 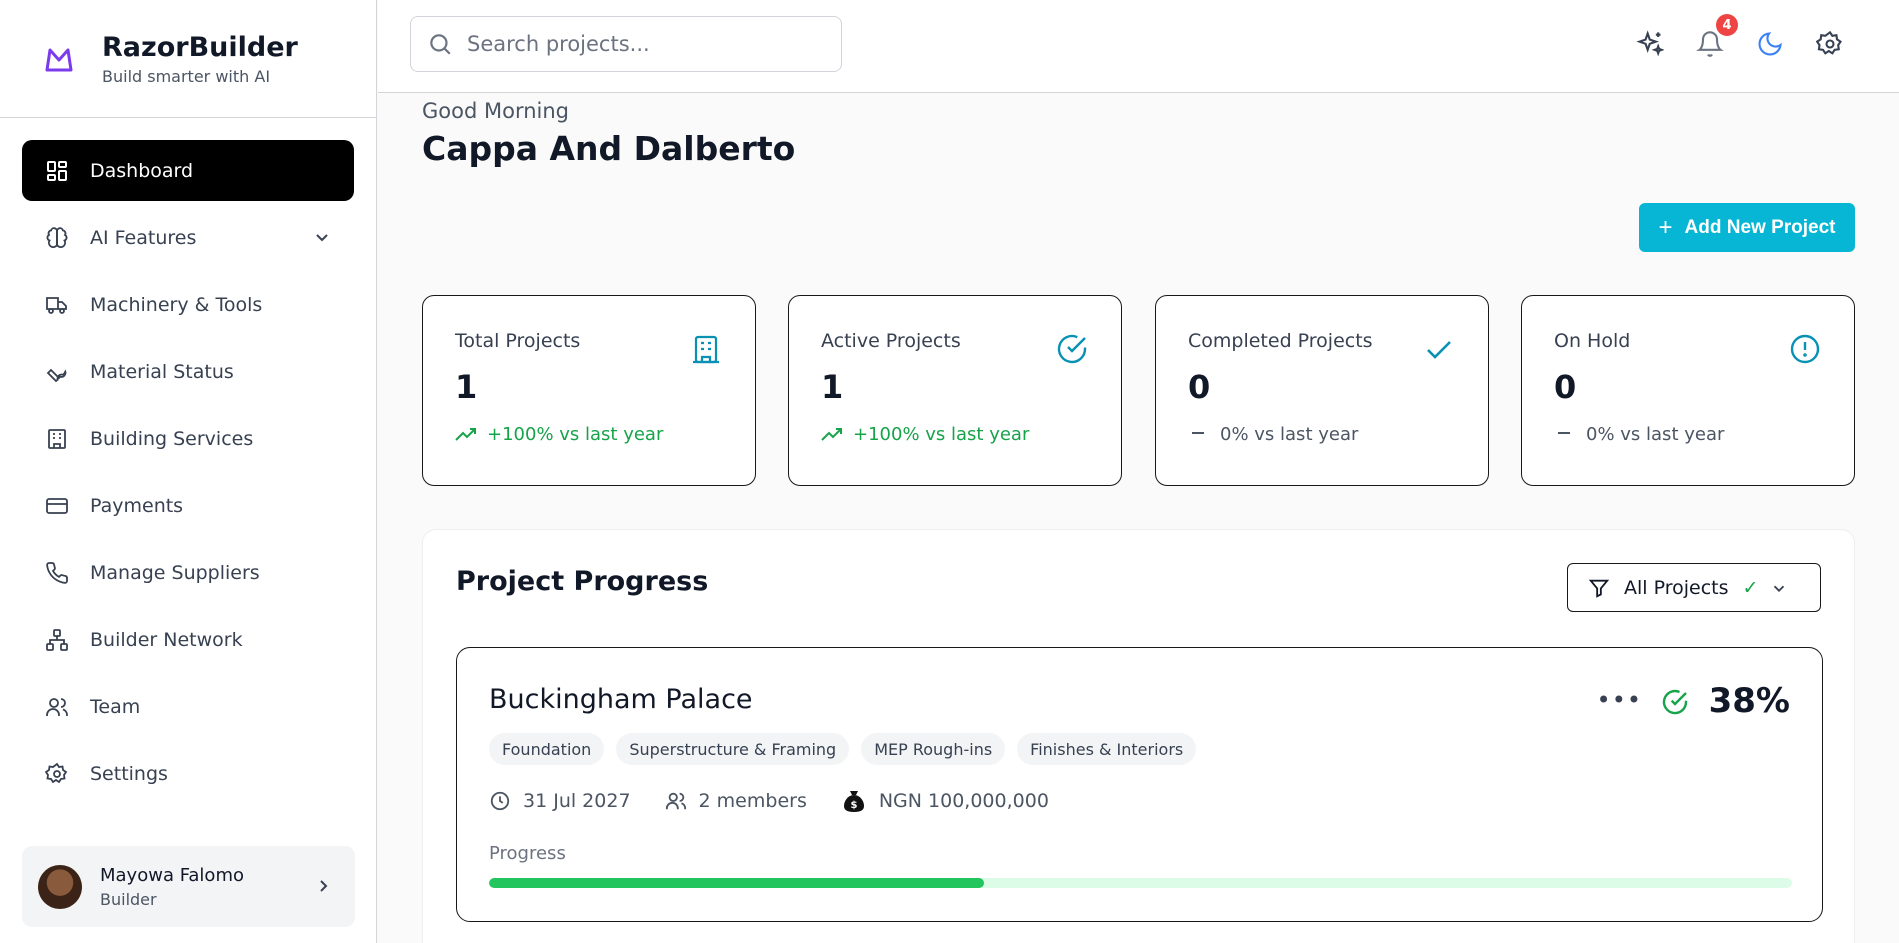 I want to click on project-members: 2 members, so click(x=736, y=801).